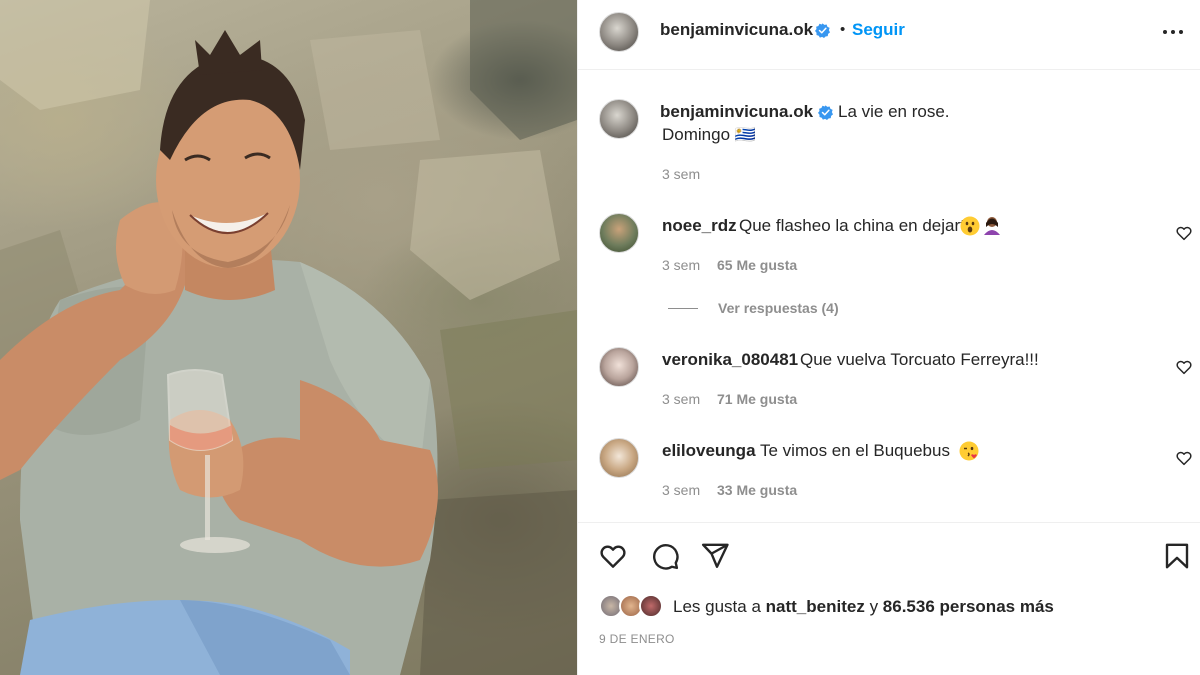 This screenshot has width=1200, height=675. Describe the element at coordinates (919, 359) in the screenshot. I see `comment-text: Que vuelva Torcuato Ferreyra!!!` at that location.